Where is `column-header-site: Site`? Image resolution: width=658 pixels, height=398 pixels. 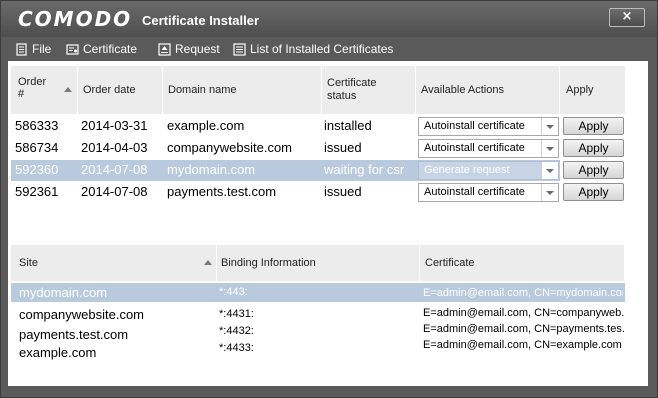 column-header-site: Site is located at coordinates (114, 263).